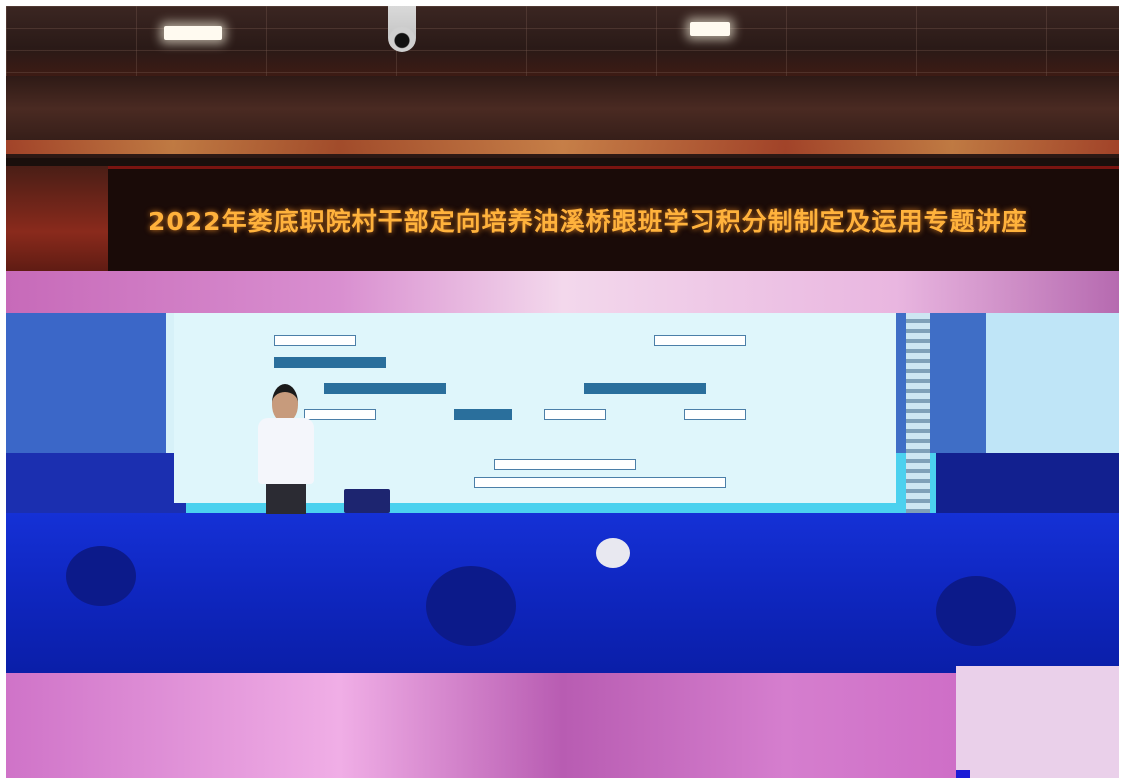  I want to click on speaker-torso, so click(286, 451).